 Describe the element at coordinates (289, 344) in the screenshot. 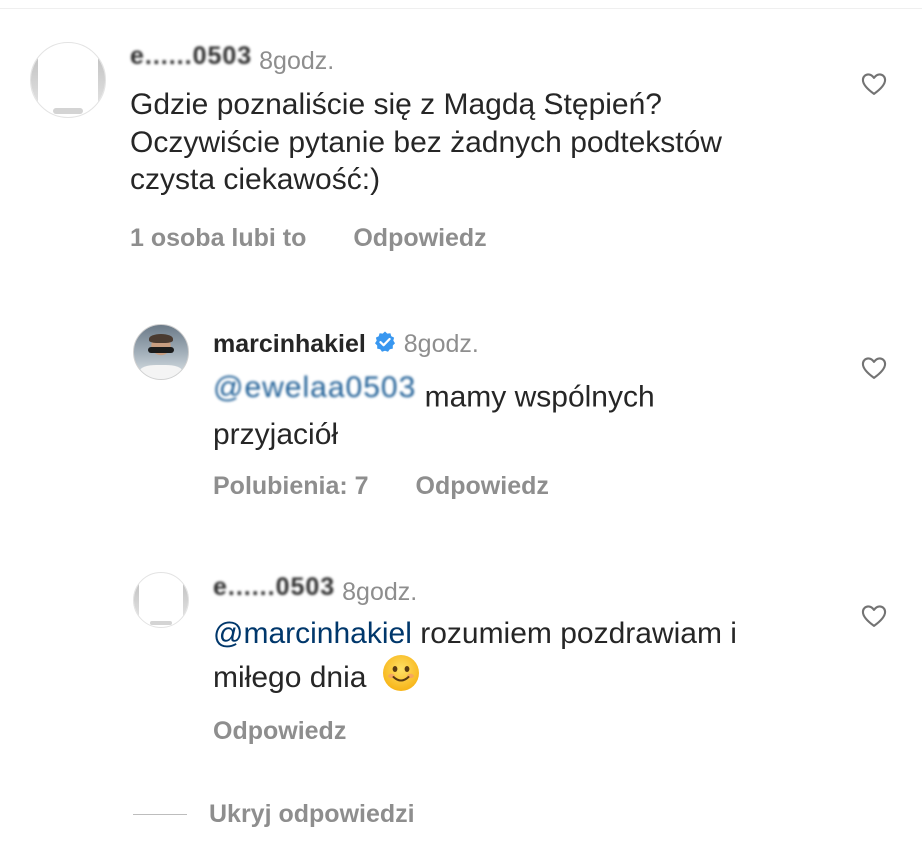

I see `username: marcinhakiel` at that location.